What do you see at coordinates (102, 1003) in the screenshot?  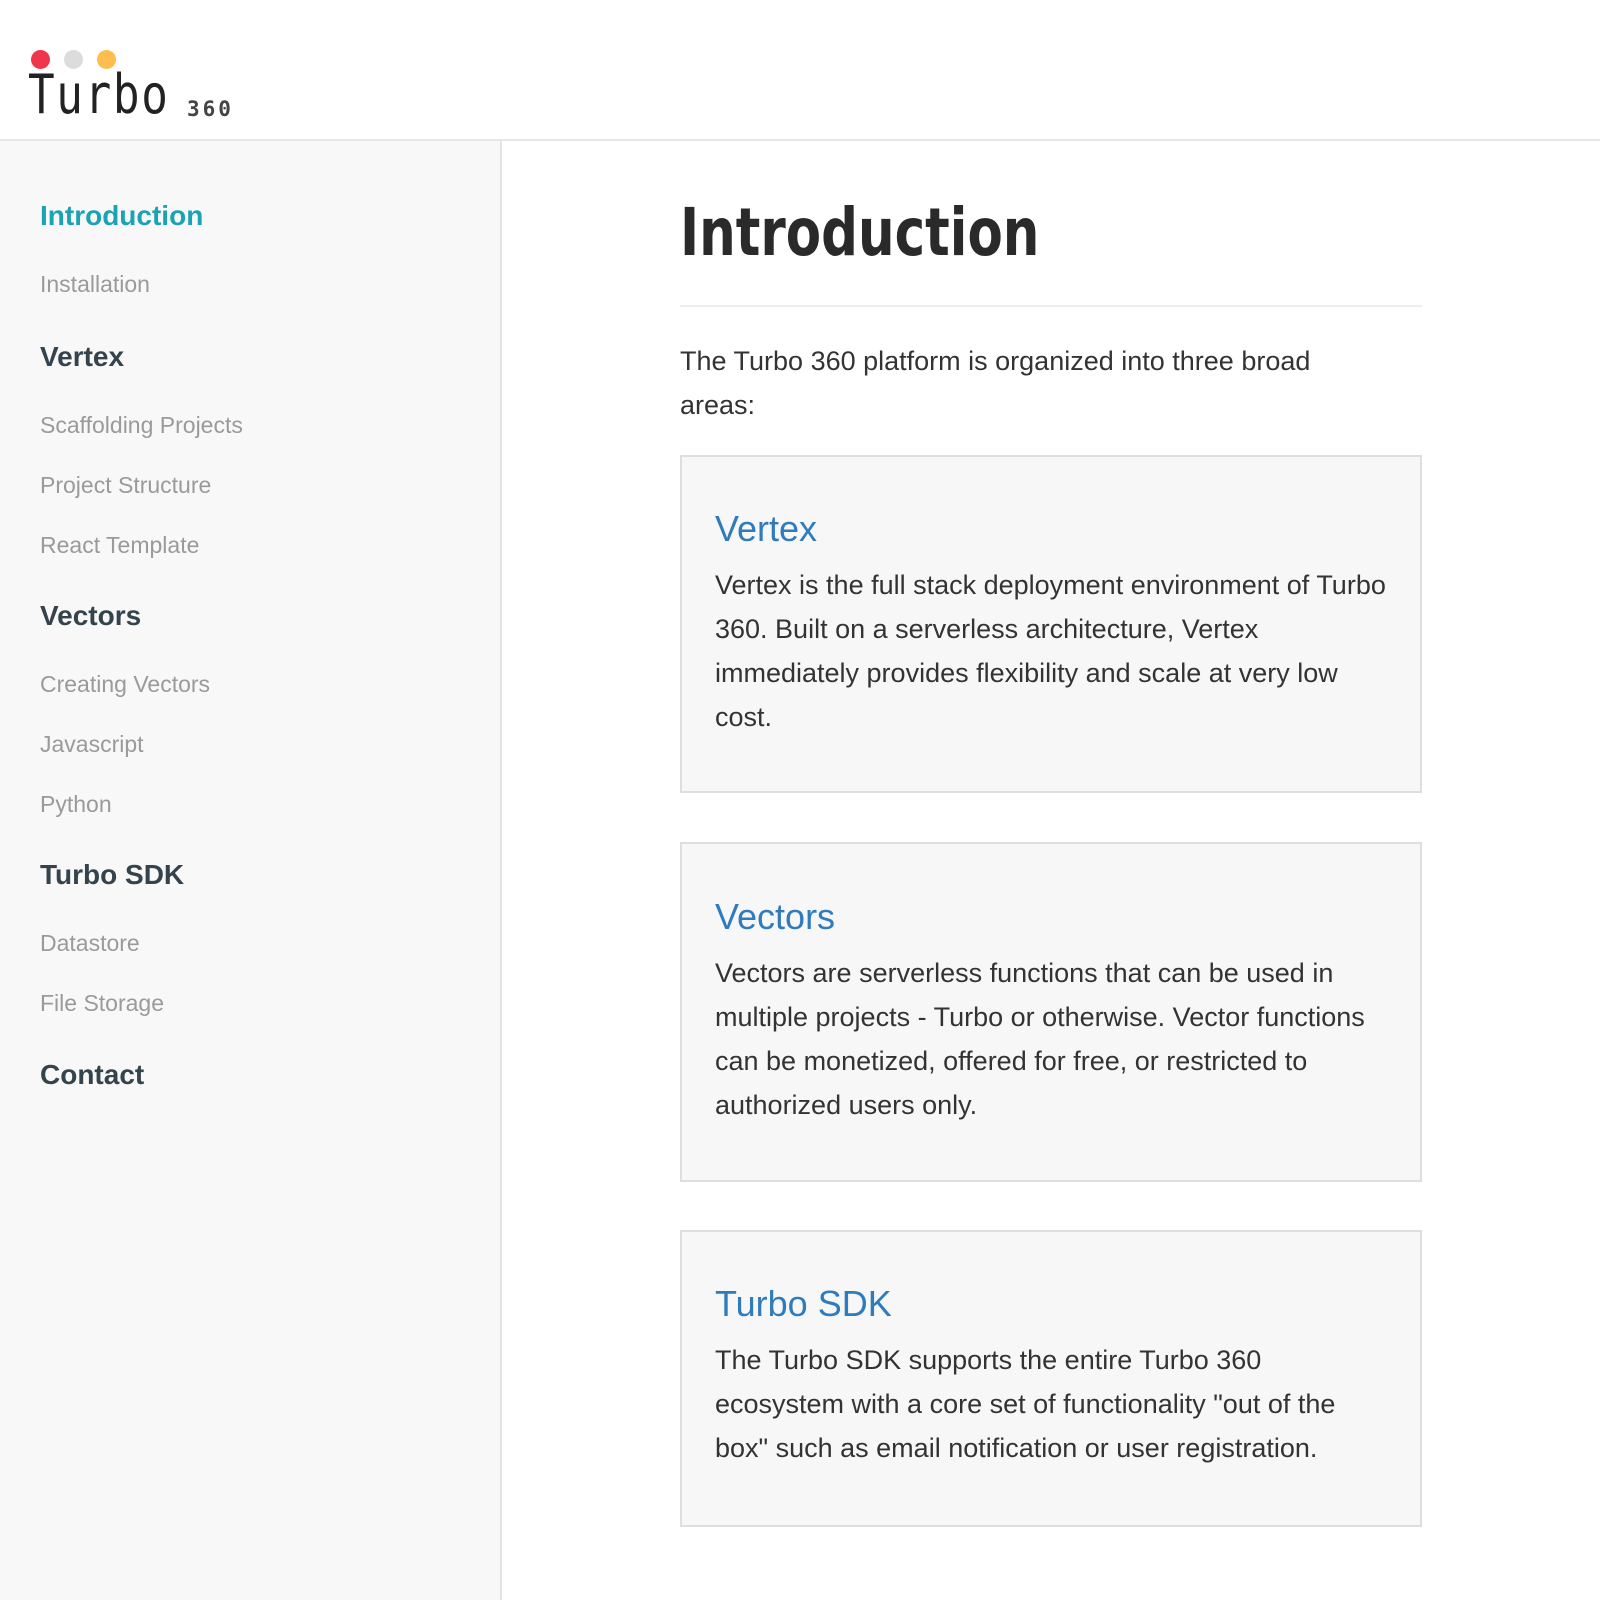 I see `sidebar-item-file-storage: File Storage` at bounding box center [102, 1003].